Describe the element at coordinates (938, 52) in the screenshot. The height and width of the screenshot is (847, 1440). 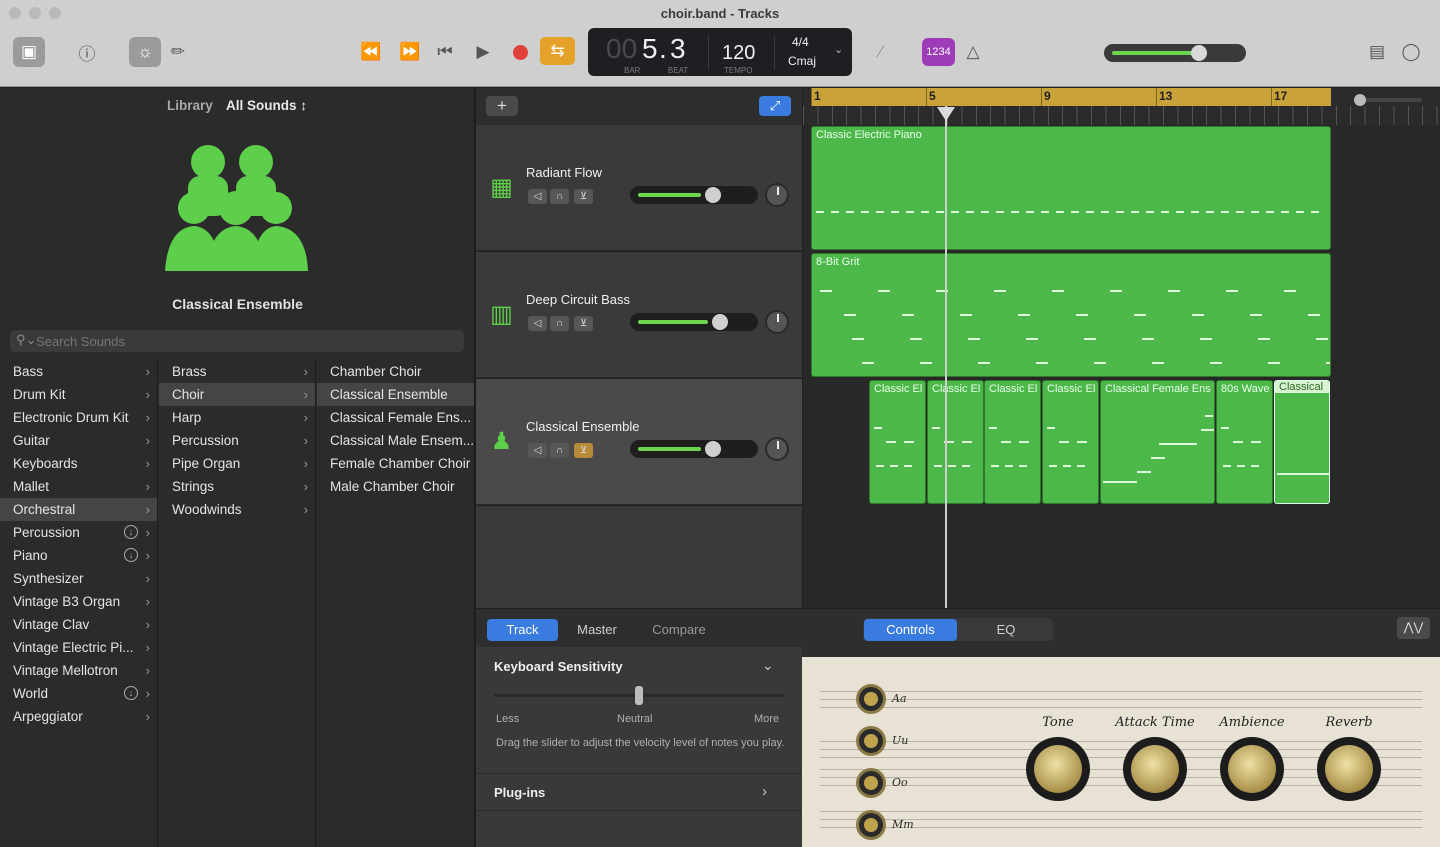
I see `count-in-button: 1234` at that location.